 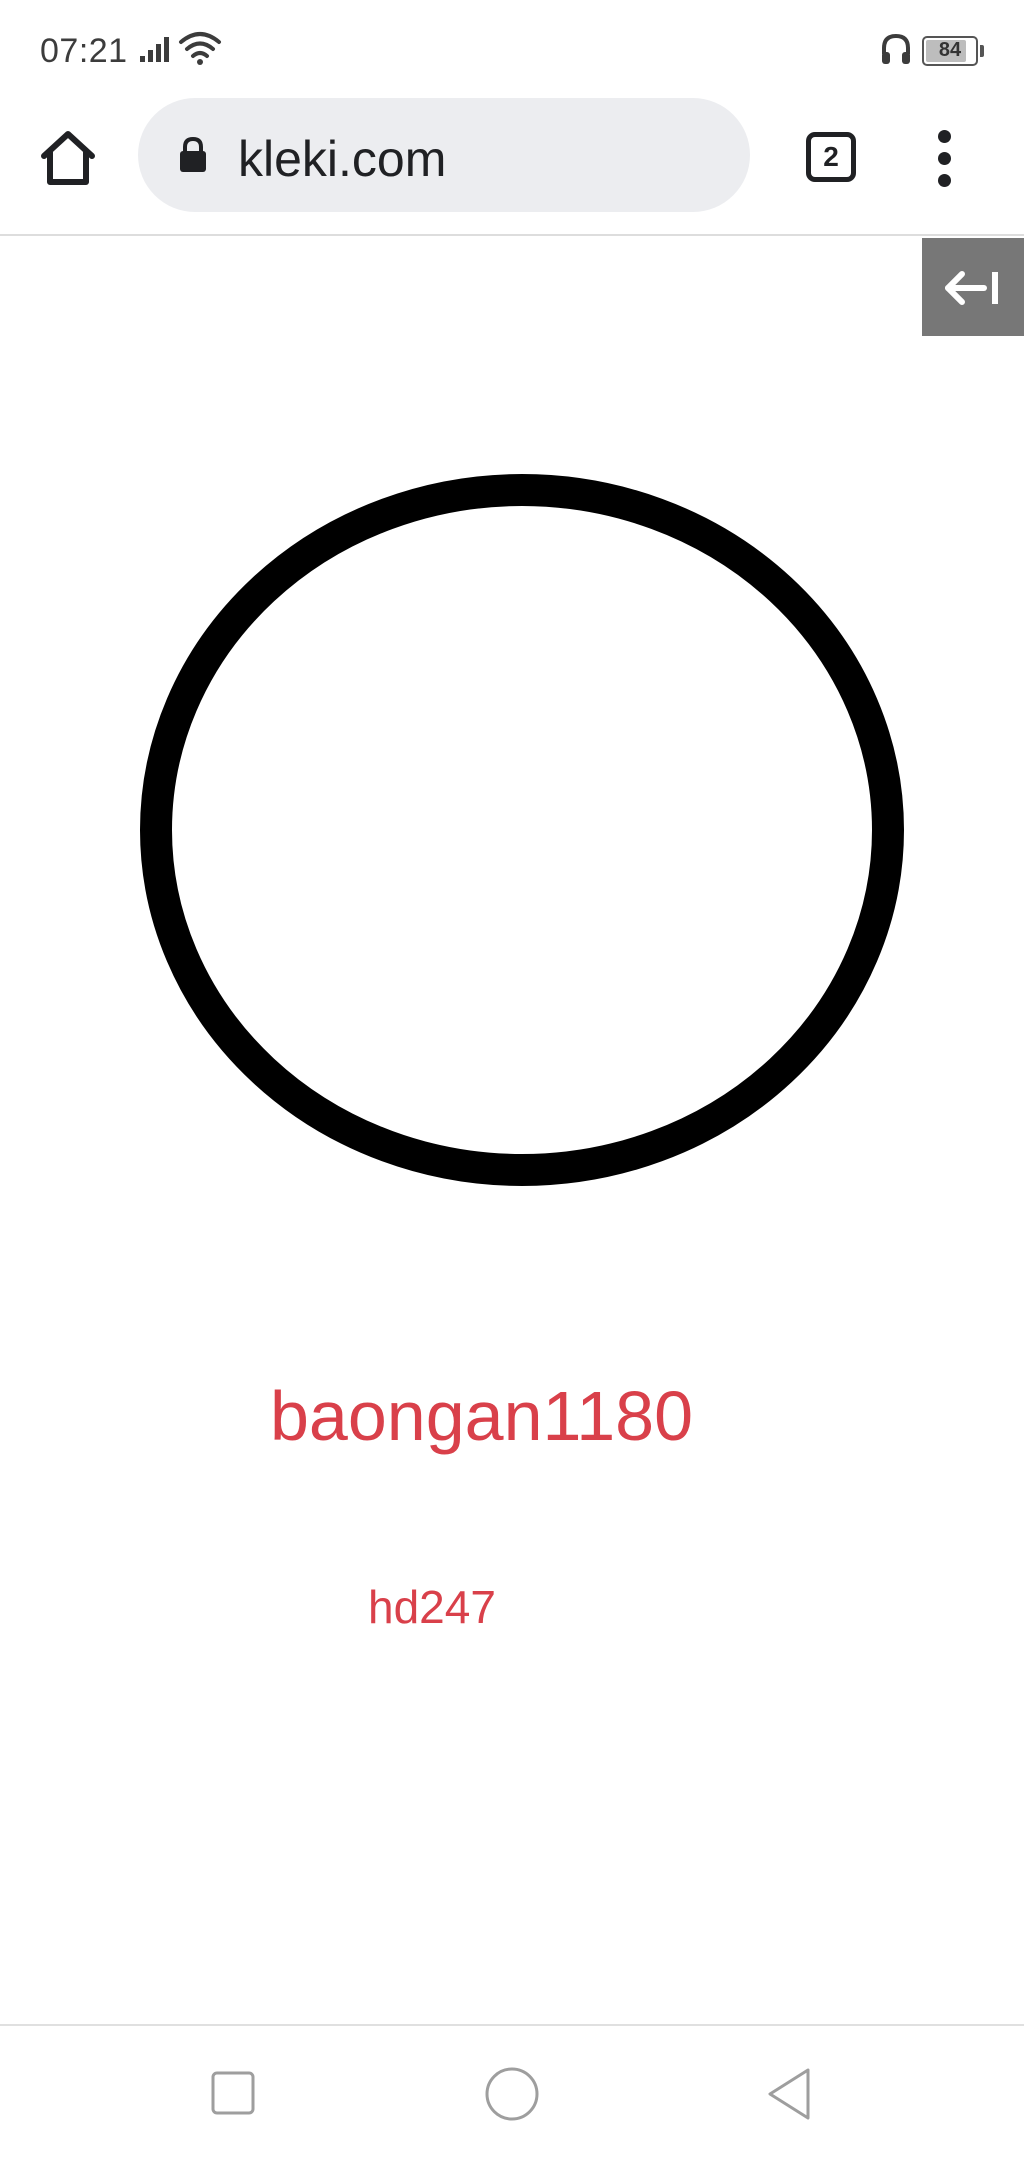 I want to click on tabs-button: 2, so click(x=831, y=157).